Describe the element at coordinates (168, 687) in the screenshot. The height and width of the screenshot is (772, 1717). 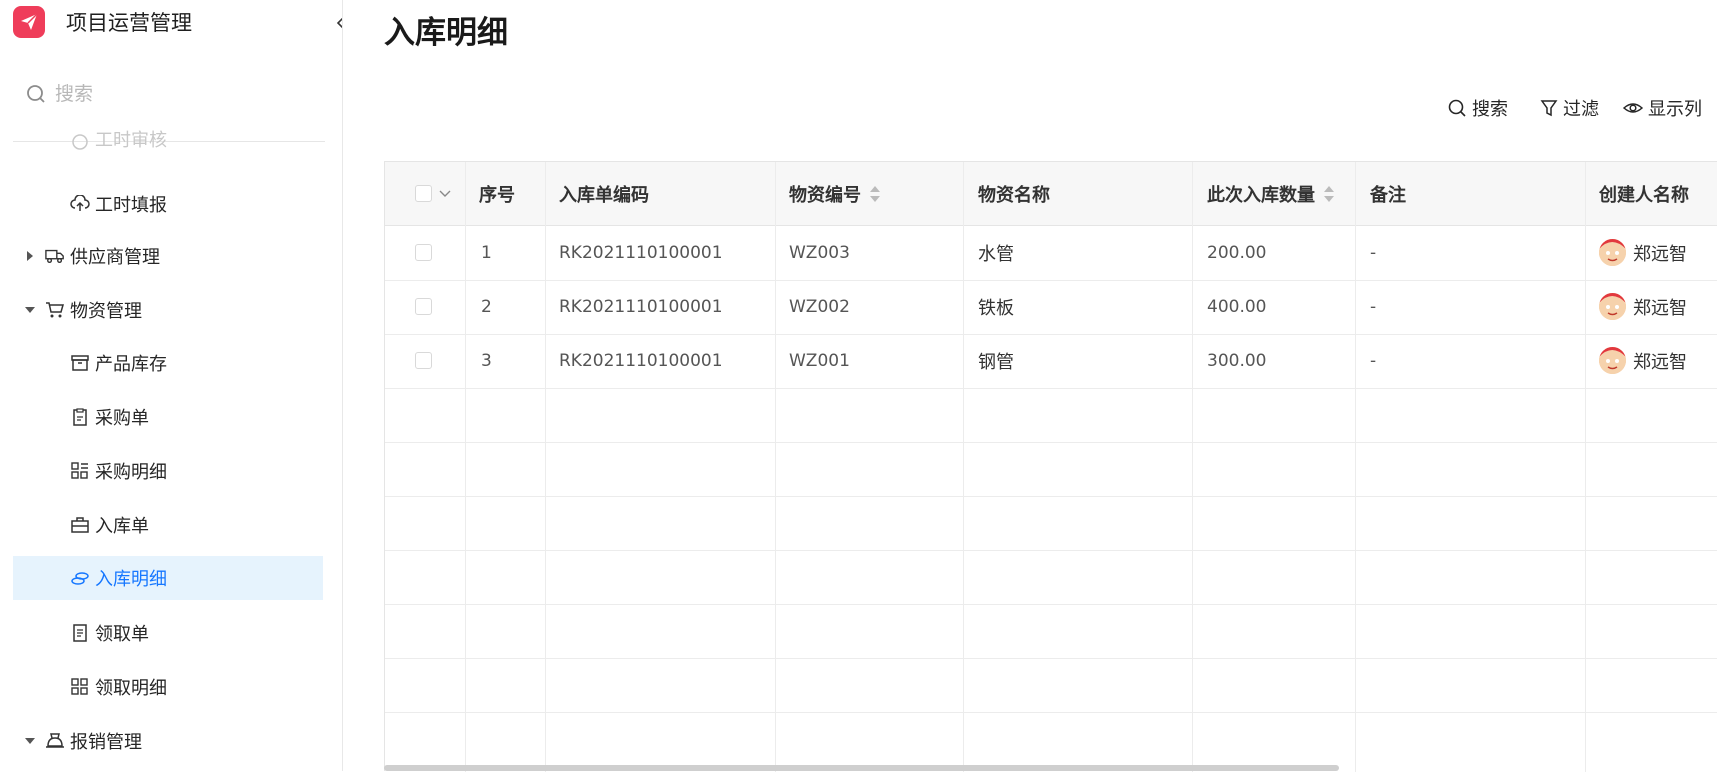
I see `sidebar-item-requisition-detail: 领取明细` at that location.